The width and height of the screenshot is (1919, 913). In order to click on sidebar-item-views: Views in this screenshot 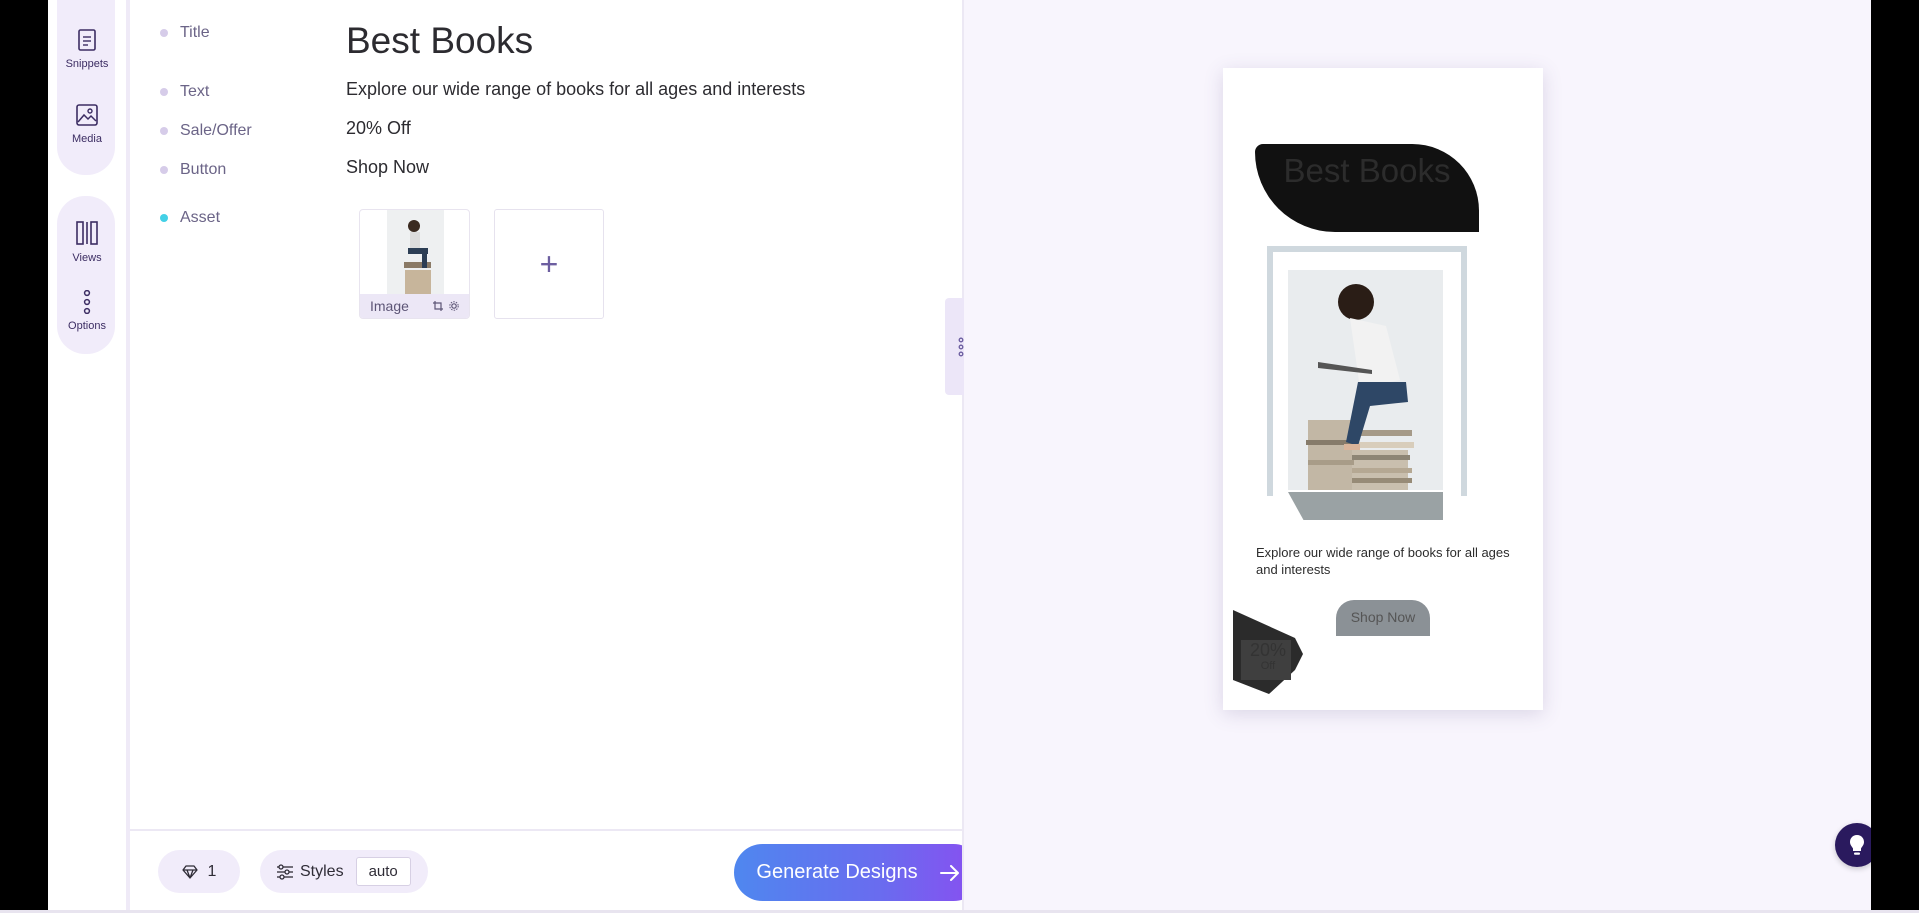, I will do `click(87, 242)`.